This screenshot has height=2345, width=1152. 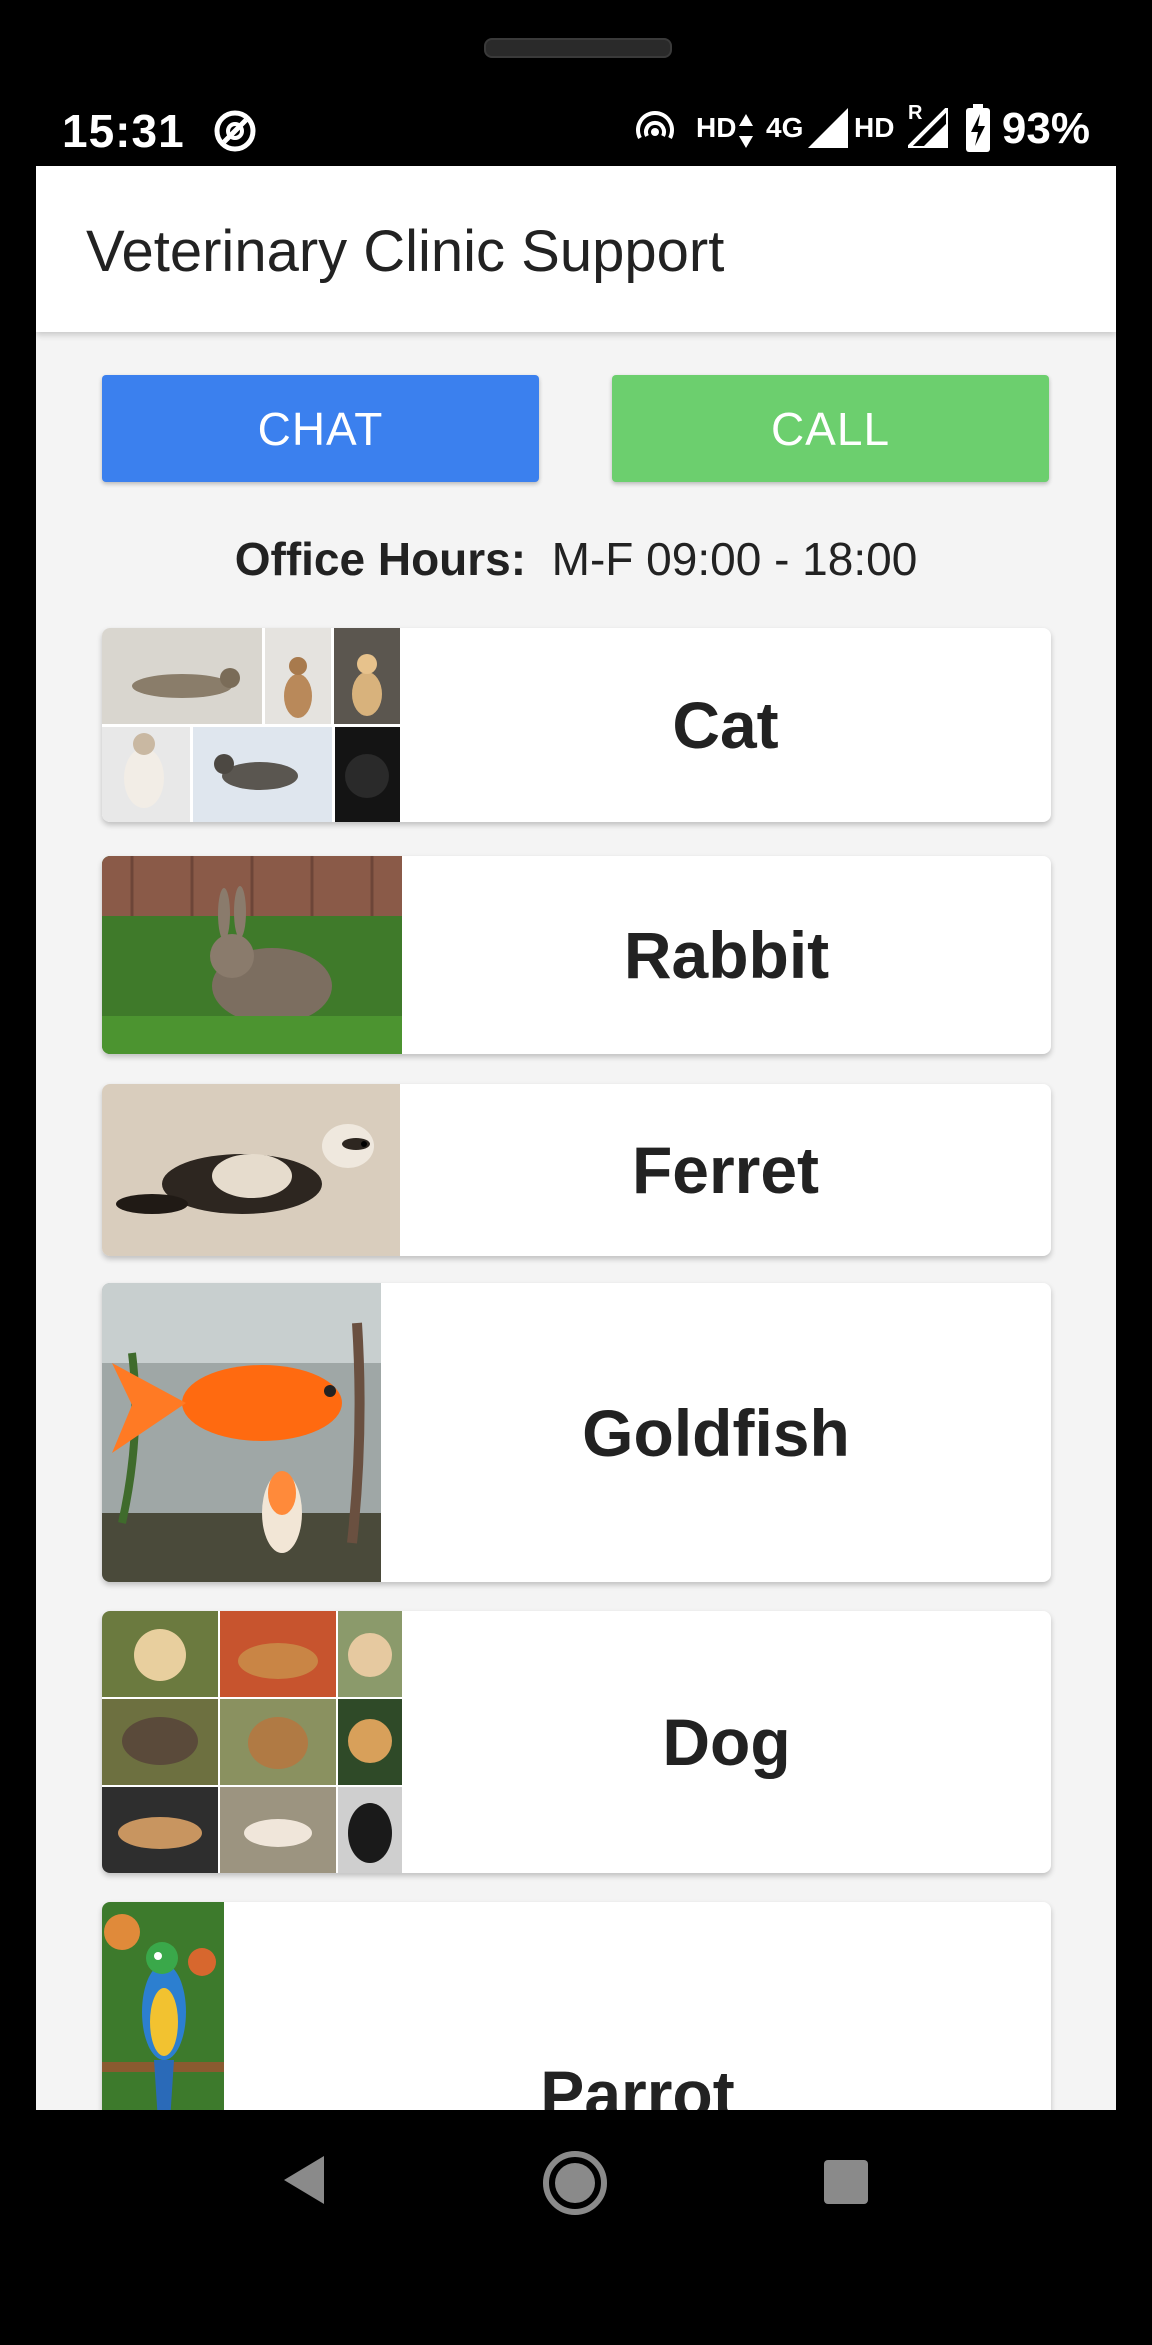 What do you see at coordinates (576, 1432) in the screenshot?
I see `animal-card-goldfish: Goldfish` at bounding box center [576, 1432].